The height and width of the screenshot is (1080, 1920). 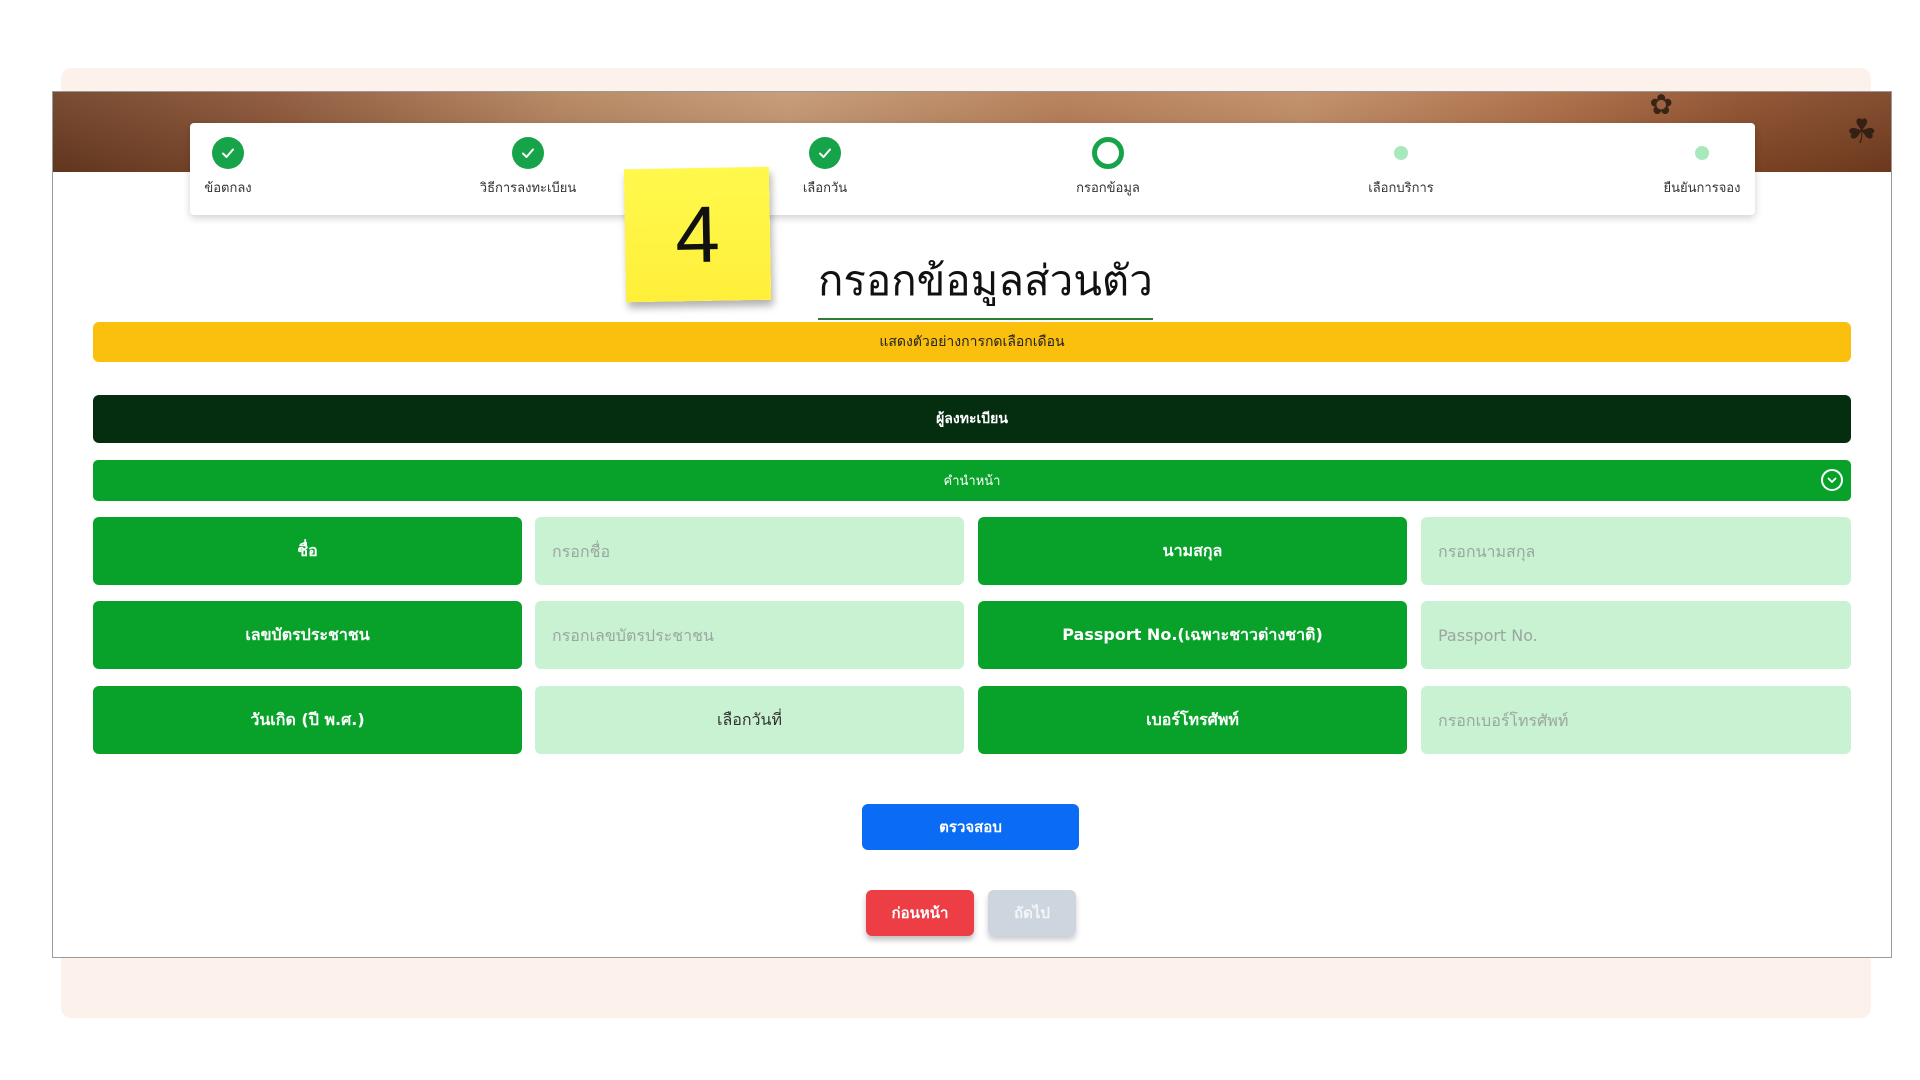 What do you see at coordinates (985, 284) in the screenshot?
I see `page-title: กรอกข้อมูลส่วนตัว` at bounding box center [985, 284].